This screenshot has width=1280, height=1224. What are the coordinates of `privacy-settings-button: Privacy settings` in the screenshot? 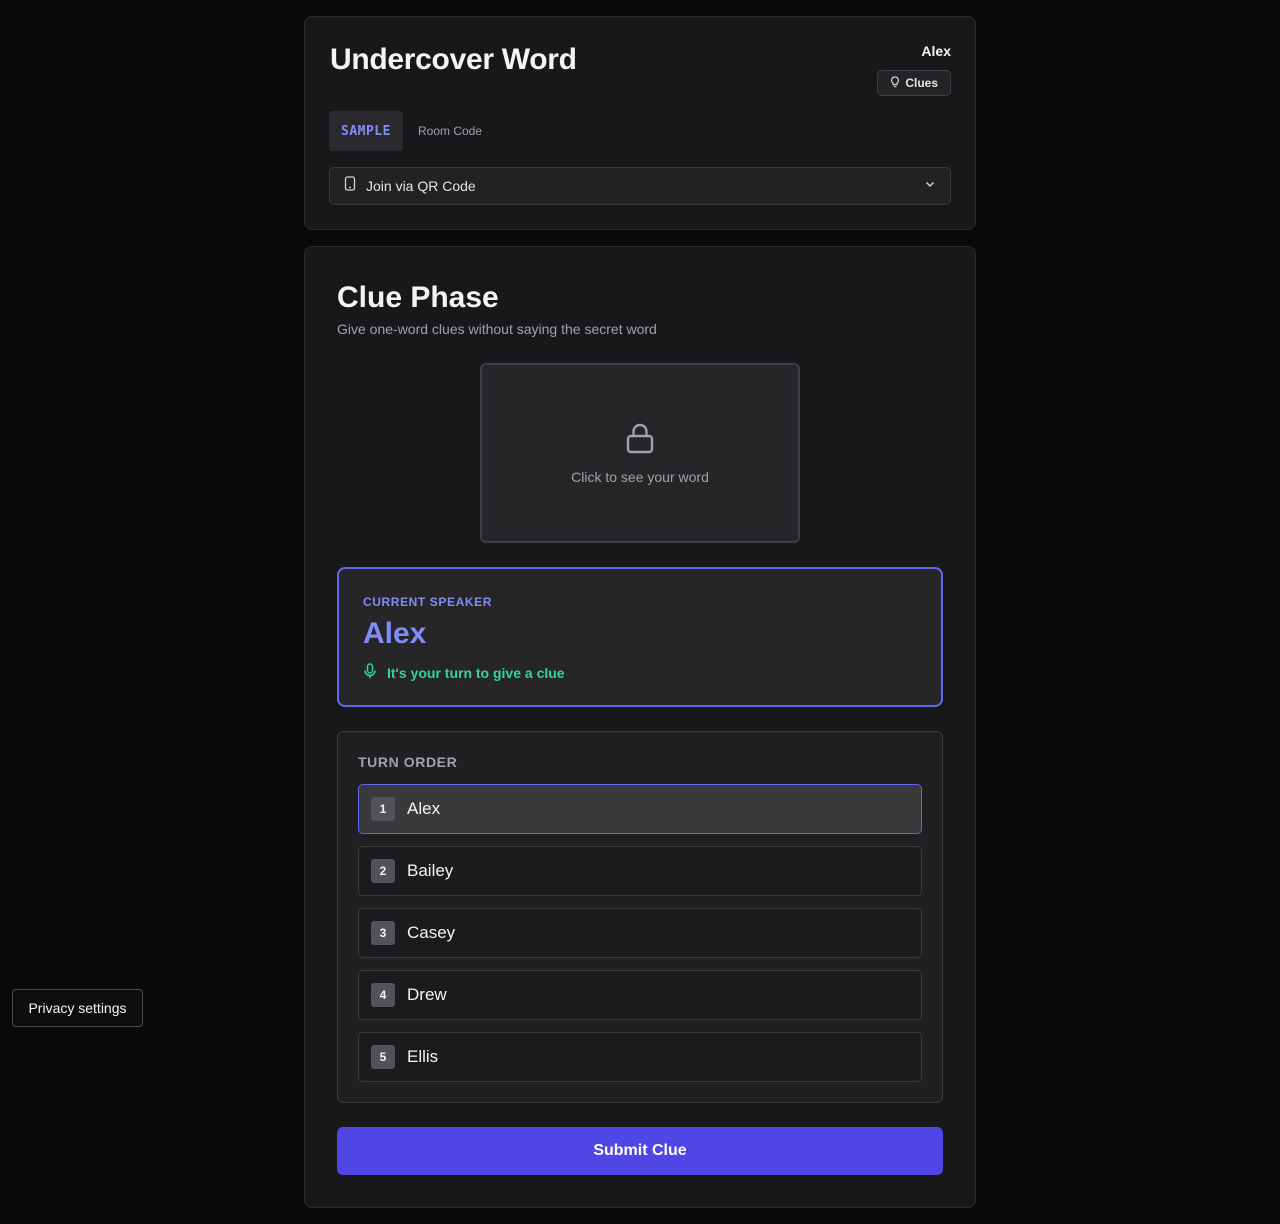 It's located at (77, 1008).